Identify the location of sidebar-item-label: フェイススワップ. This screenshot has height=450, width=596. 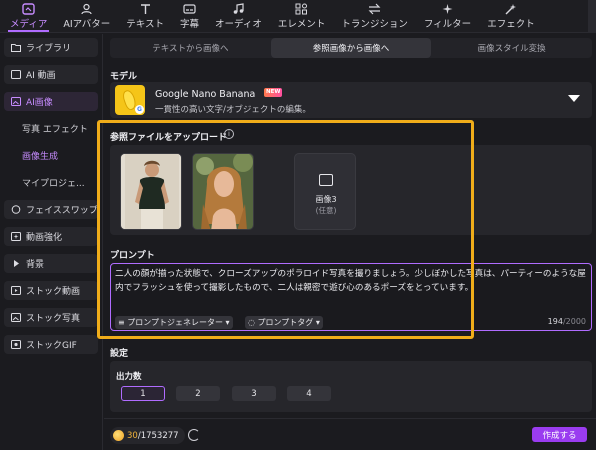
(62, 211).